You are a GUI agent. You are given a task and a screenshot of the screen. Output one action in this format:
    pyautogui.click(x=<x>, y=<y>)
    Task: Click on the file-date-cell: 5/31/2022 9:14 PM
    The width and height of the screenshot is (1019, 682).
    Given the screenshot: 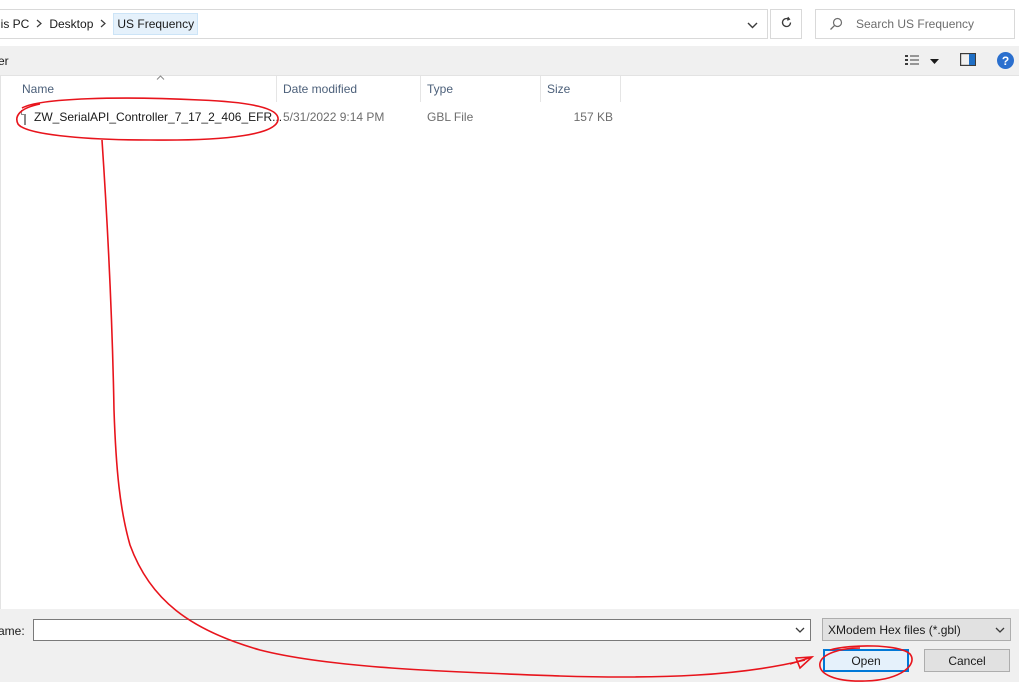 What is the action you would take?
    pyautogui.click(x=334, y=117)
    